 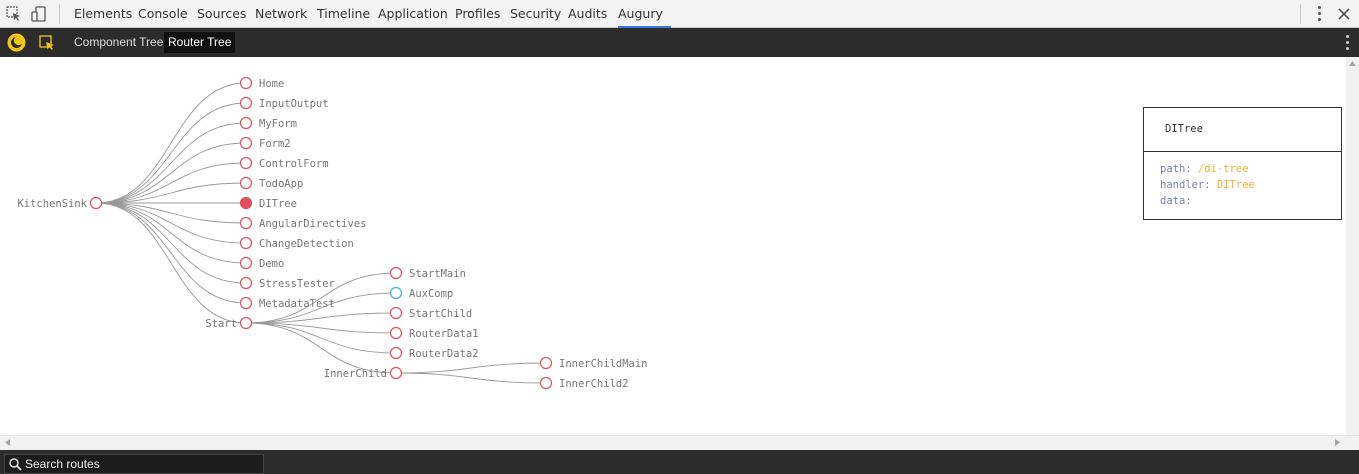 I want to click on route-node-stress-tester: StressTester, so click(x=287, y=283).